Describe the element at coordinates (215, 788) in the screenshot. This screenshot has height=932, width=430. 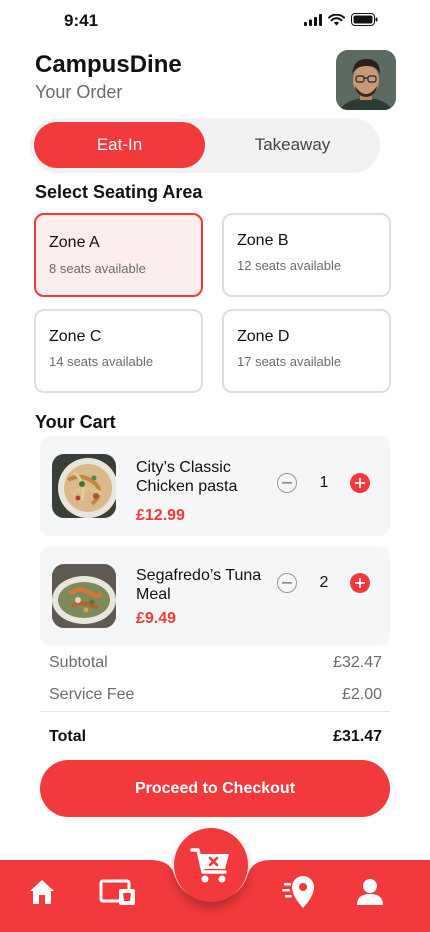
I see `checkout-button: Proceed to Checkout` at that location.